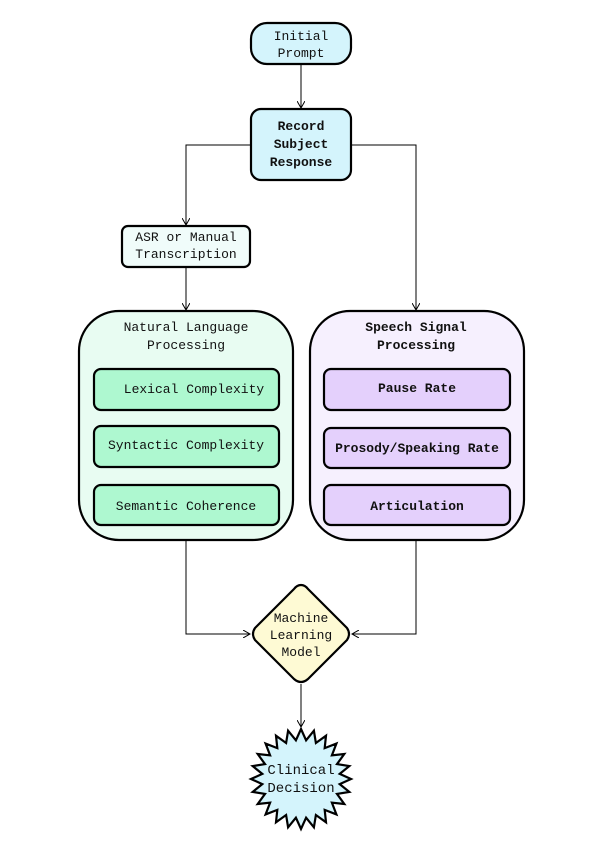 The height and width of the screenshot is (852, 603). I want to click on node-machine-learning-model: Machine Learning Model, so click(301, 633).